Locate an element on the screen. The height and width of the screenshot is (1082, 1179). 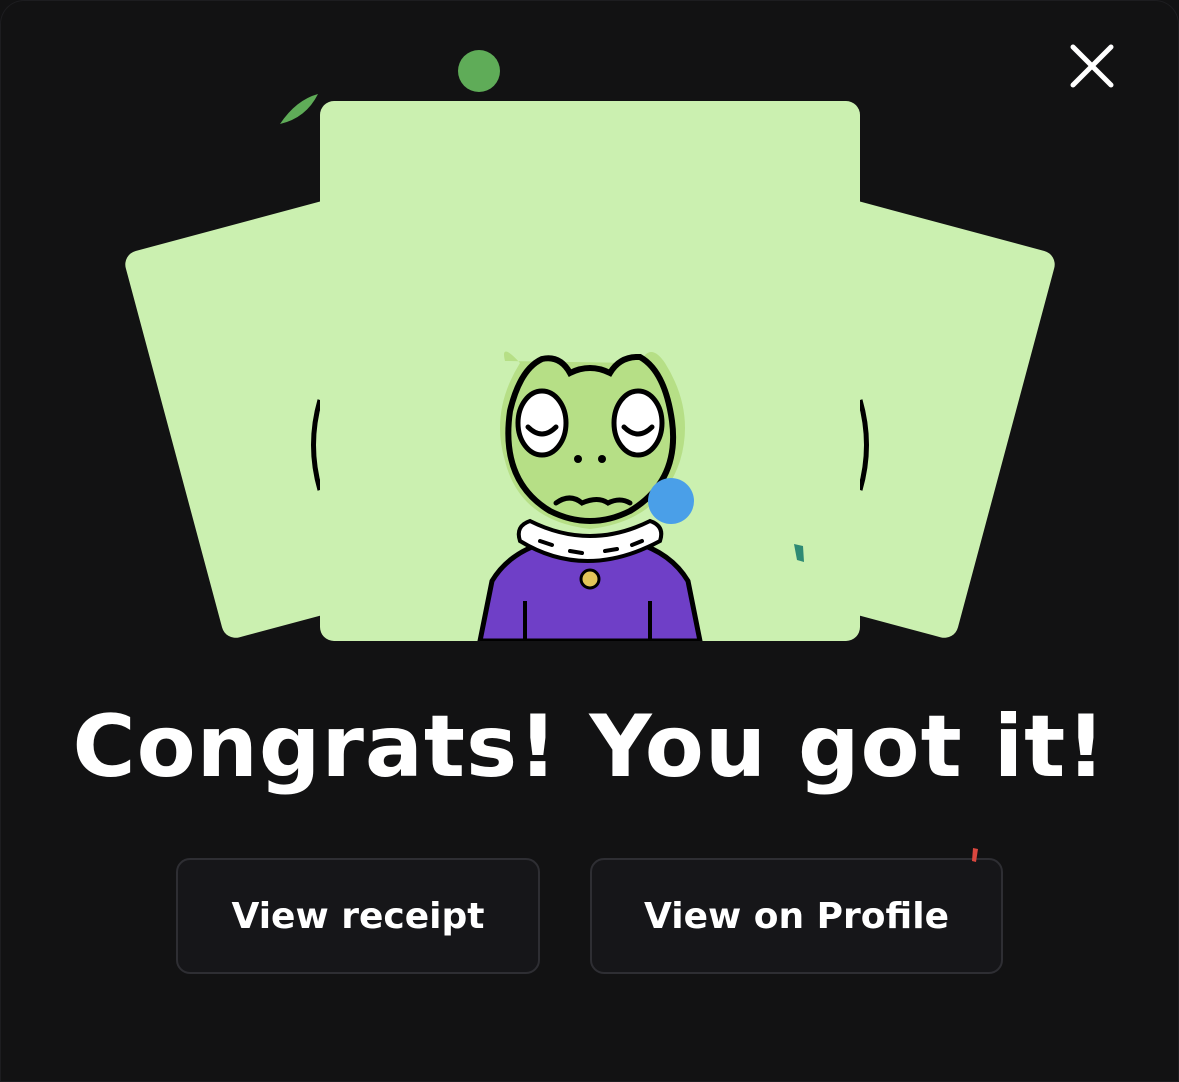
confetti-leaf is located at coordinates (299, 109).